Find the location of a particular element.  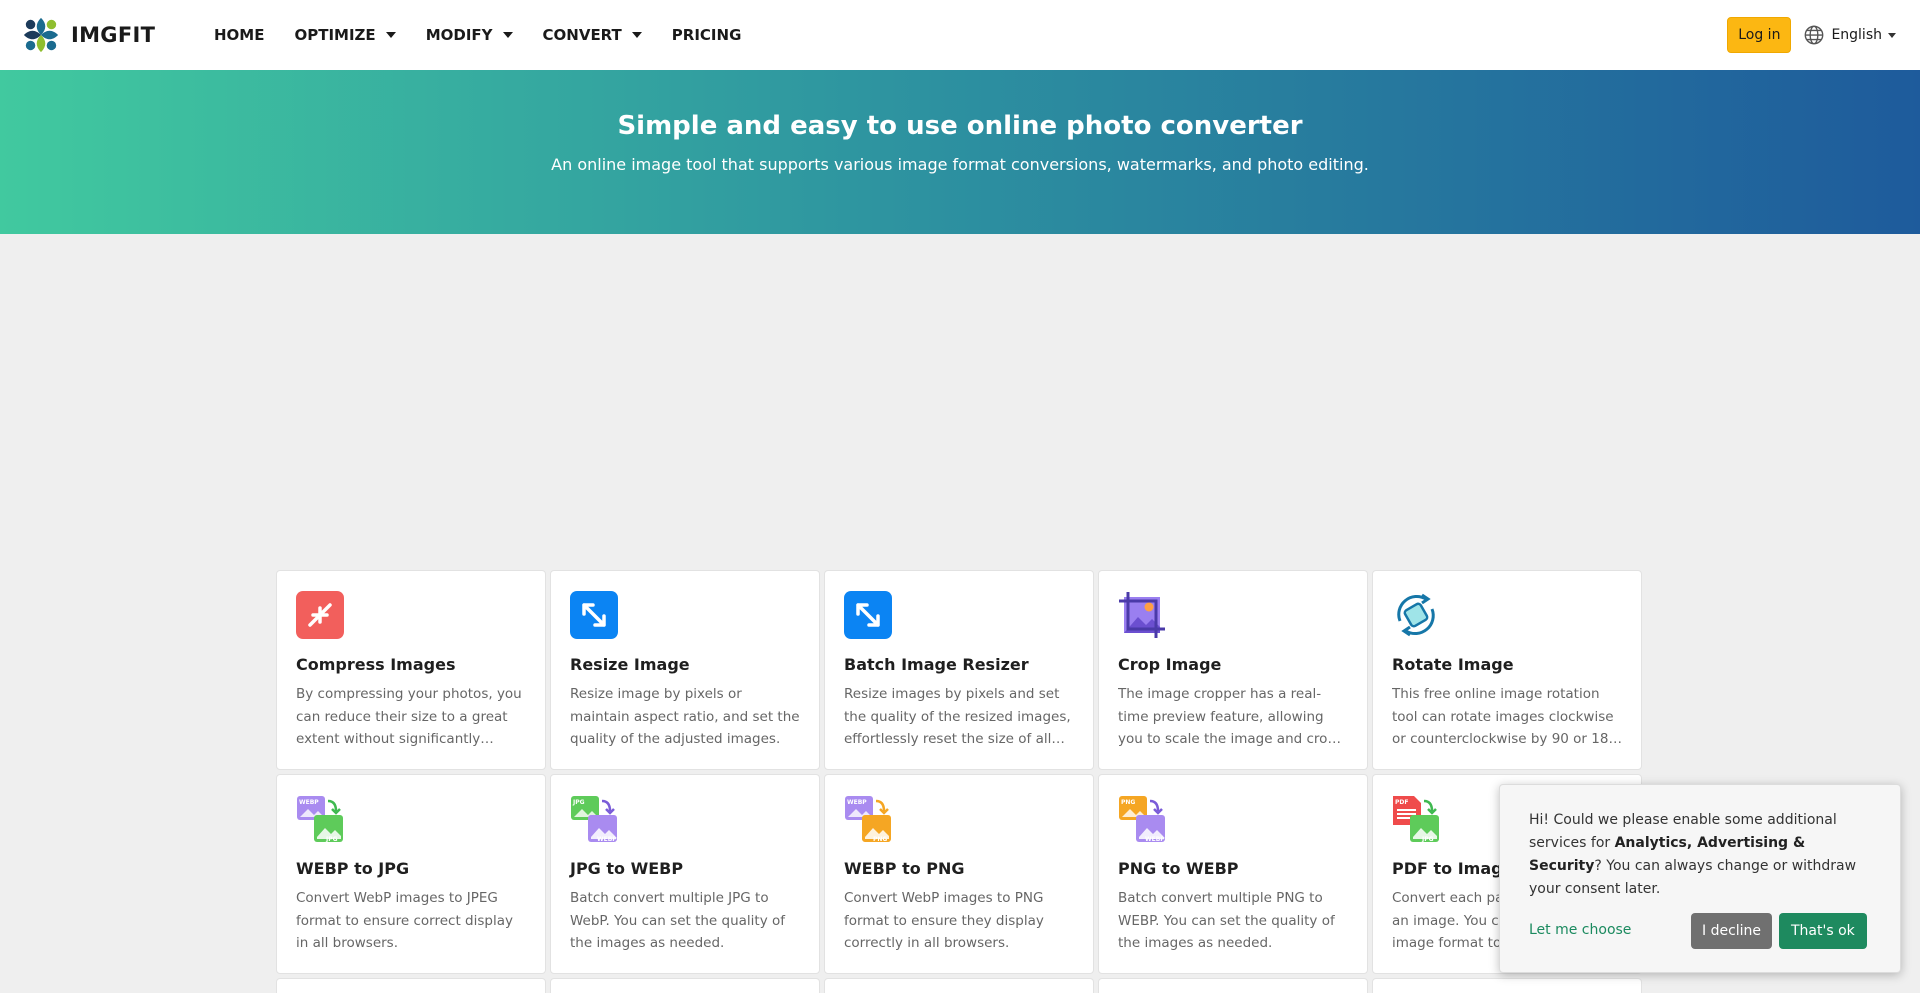

webp-to-png-icon: WEBP PNG is located at coordinates (868, 819).